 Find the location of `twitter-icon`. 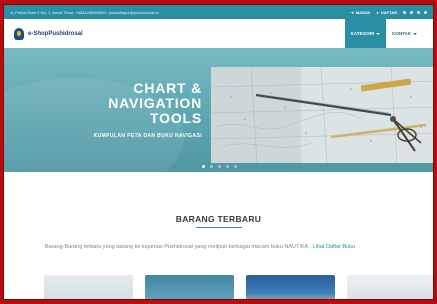

twitter-icon is located at coordinates (411, 12).